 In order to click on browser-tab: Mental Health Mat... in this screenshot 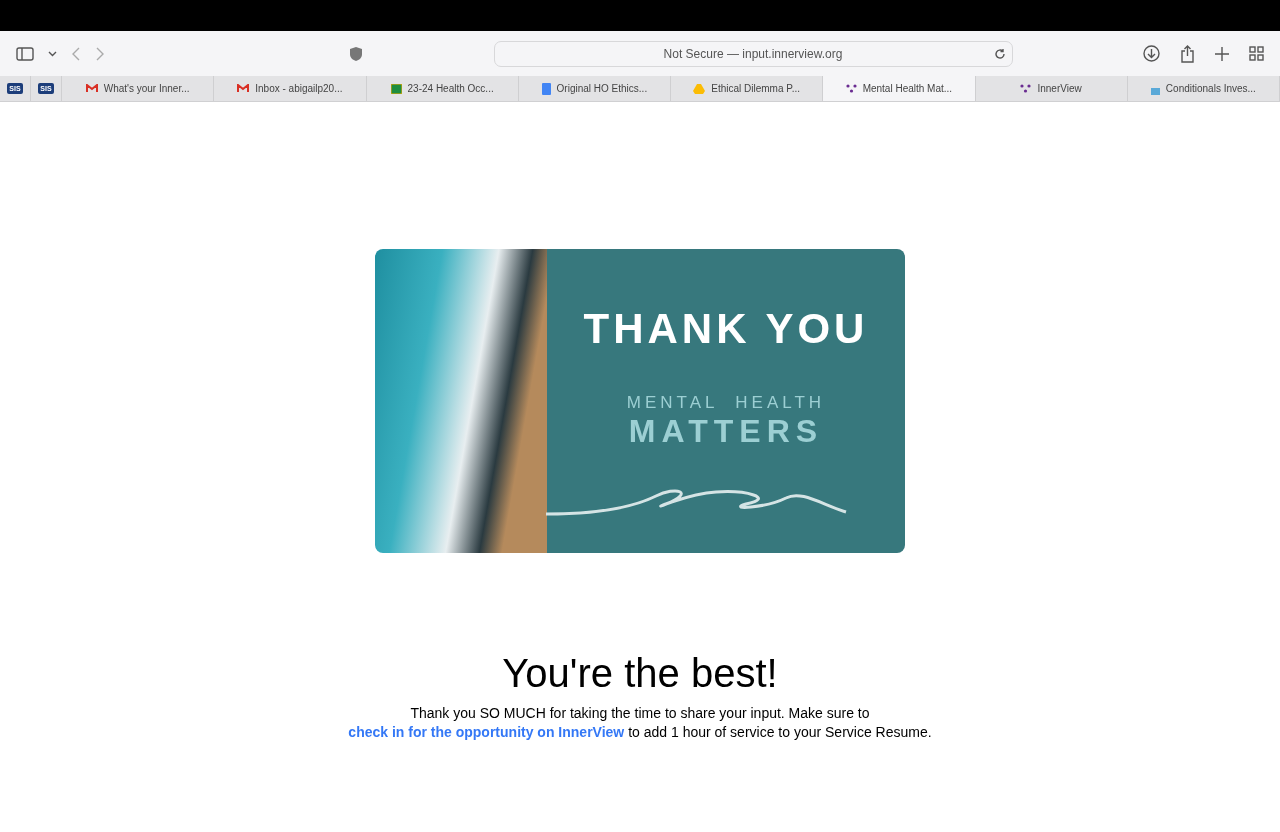, I will do `click(899, 88)`.